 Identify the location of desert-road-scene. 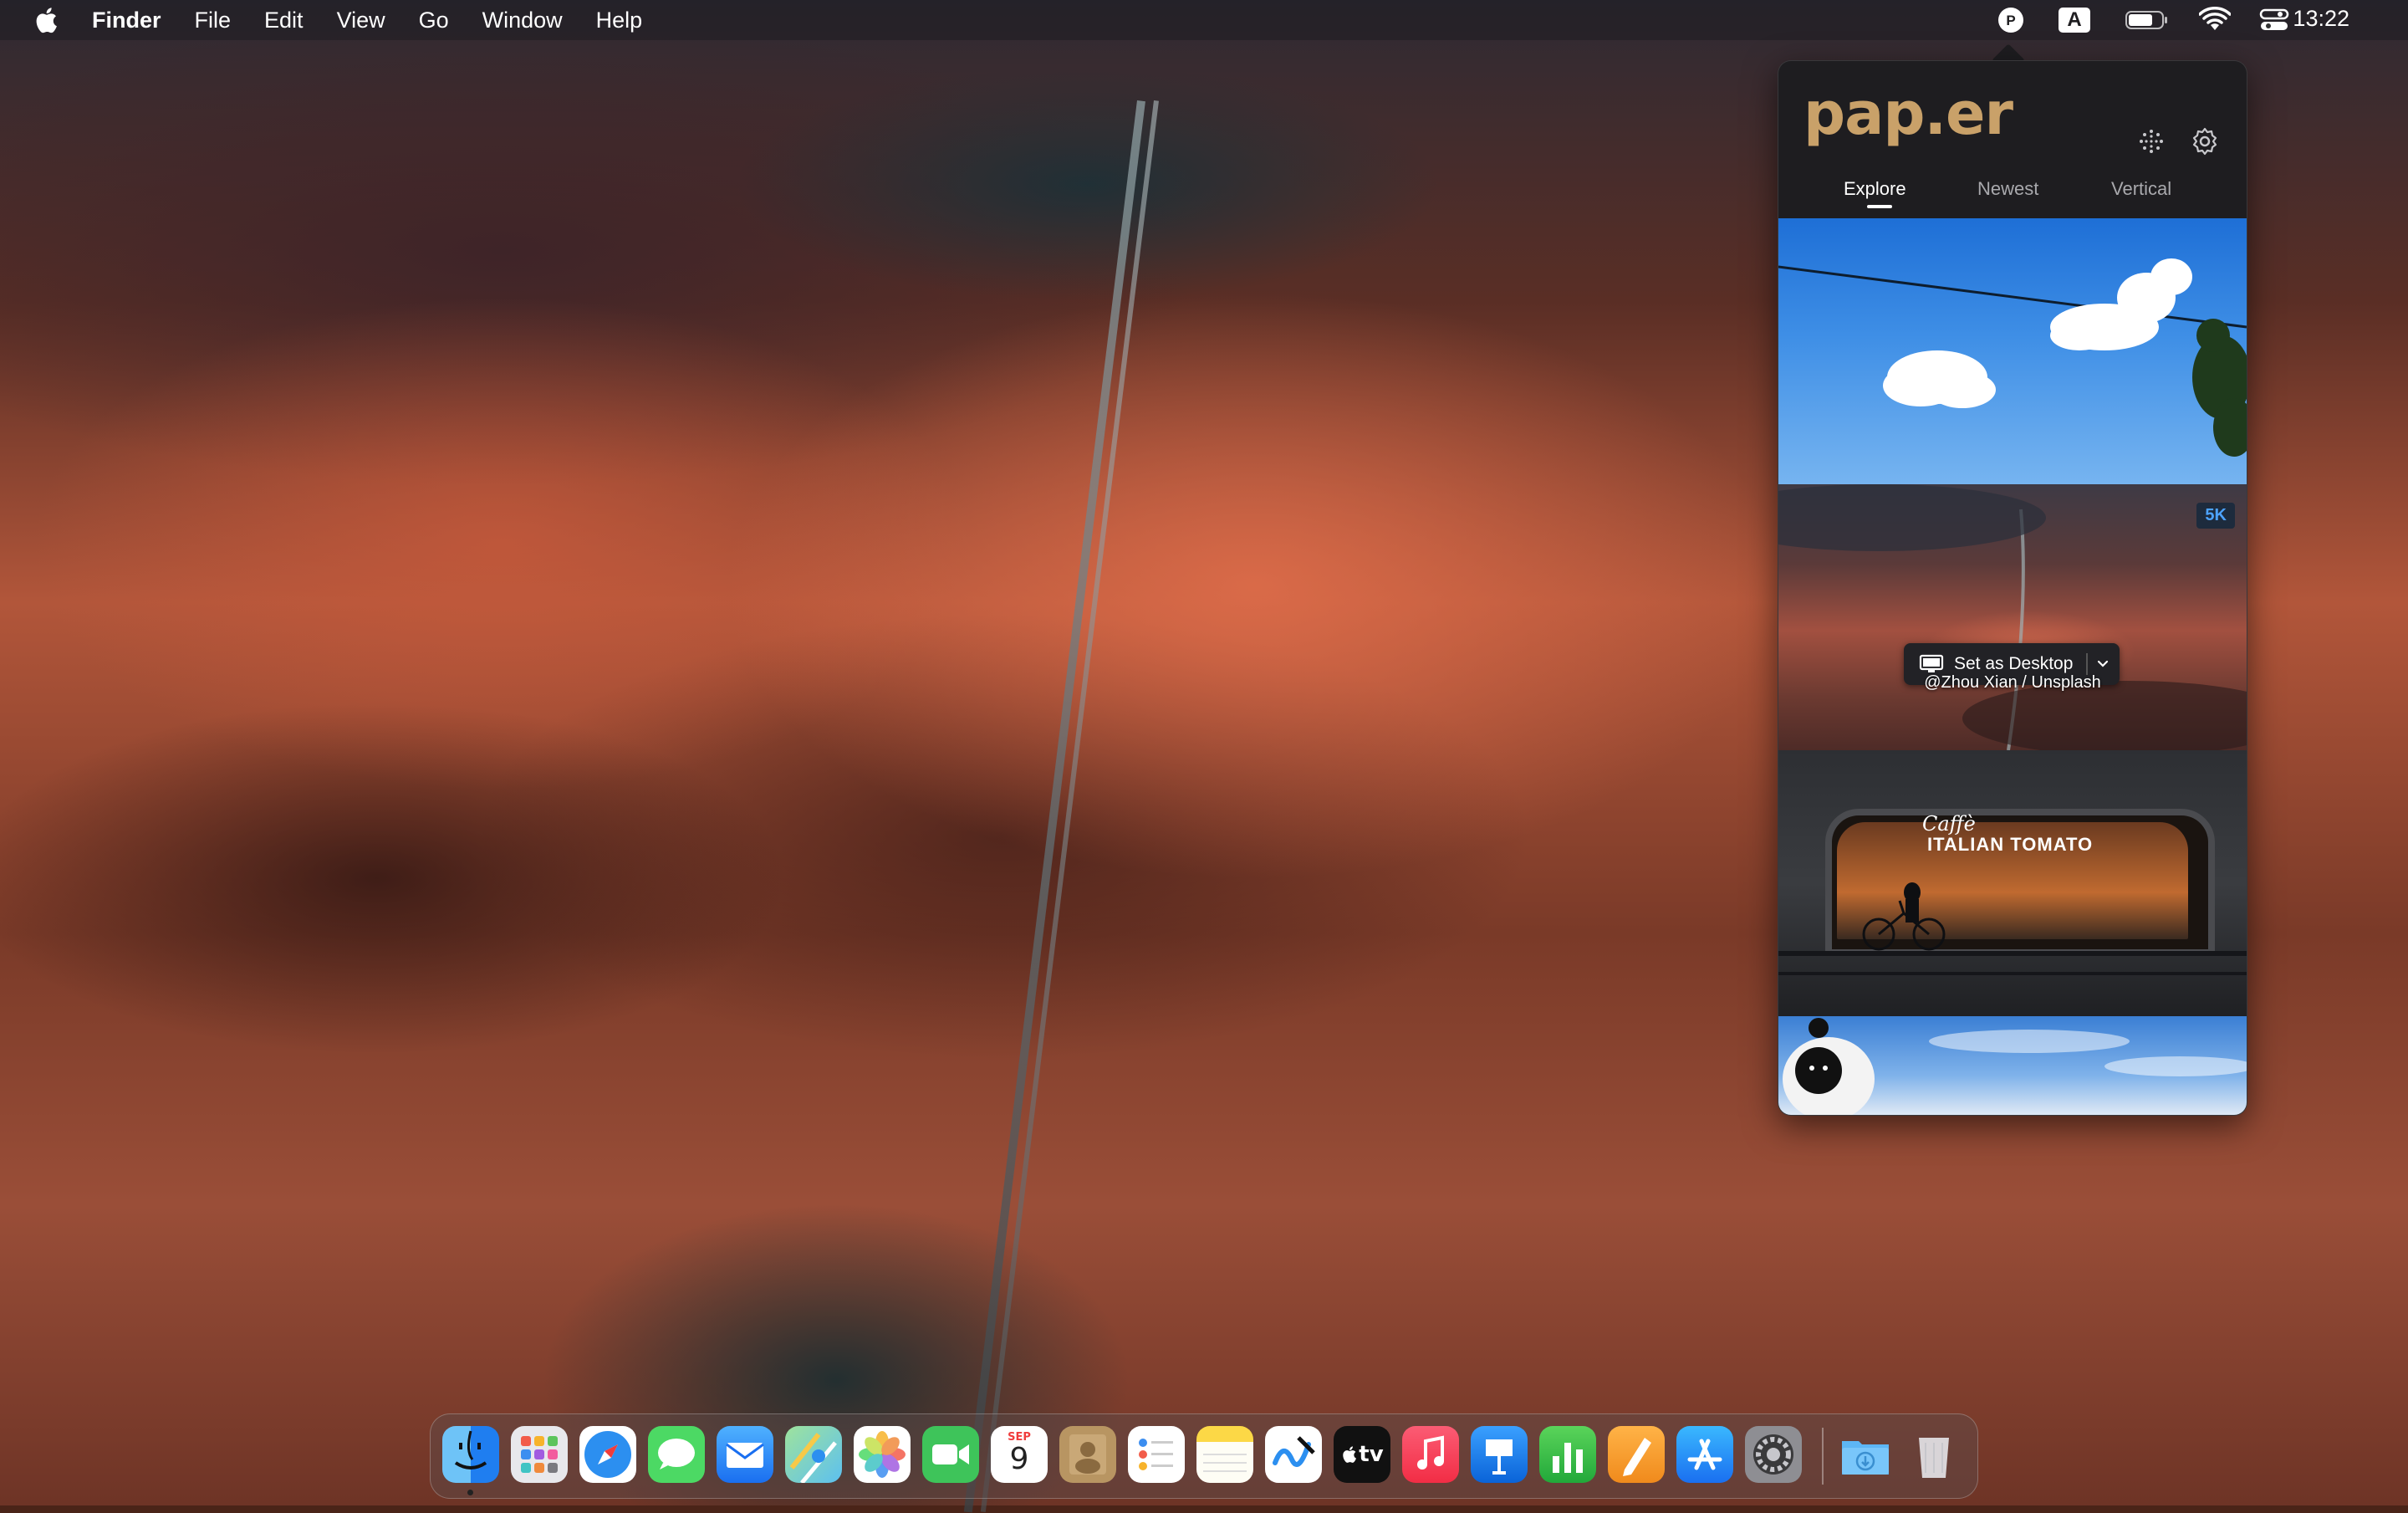
(2013, 617).